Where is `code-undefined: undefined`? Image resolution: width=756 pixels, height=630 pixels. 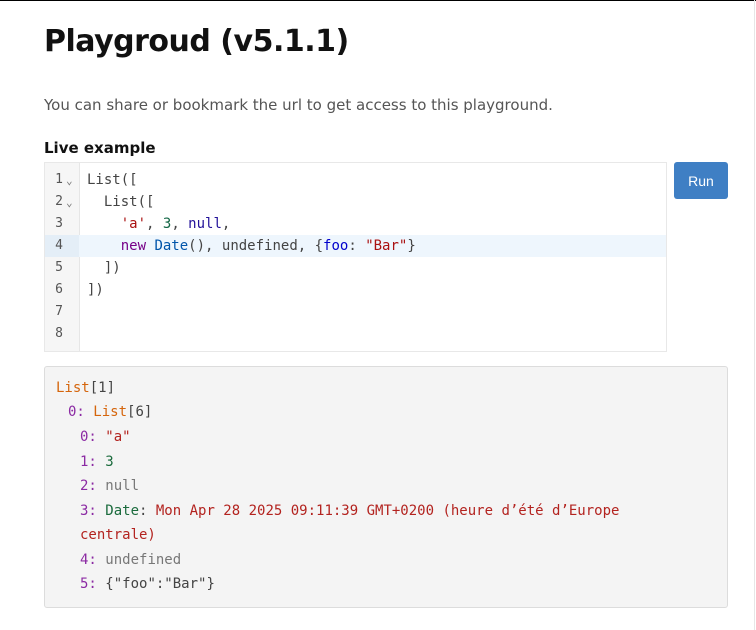 code-undefined: undefined is located at coordinates (259, 246).